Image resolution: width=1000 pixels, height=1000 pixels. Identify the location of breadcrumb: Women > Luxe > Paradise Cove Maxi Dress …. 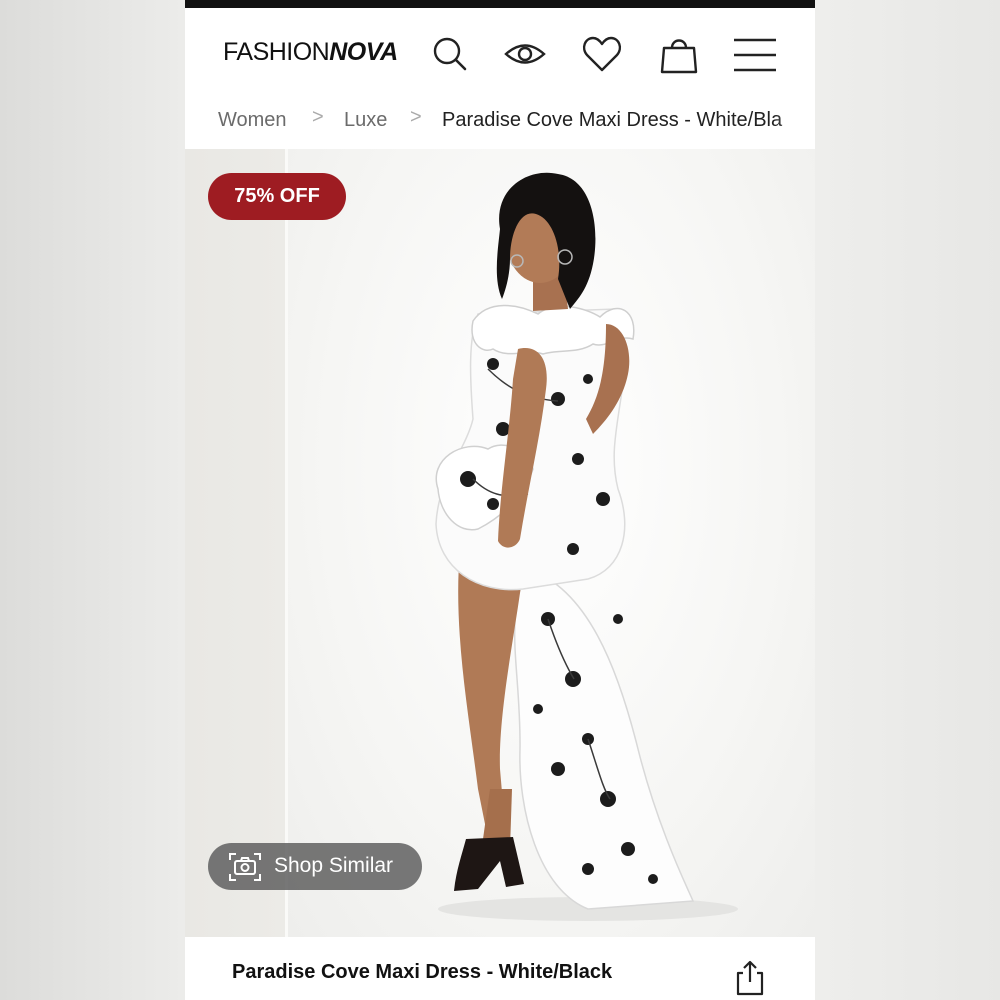
(500, 126).